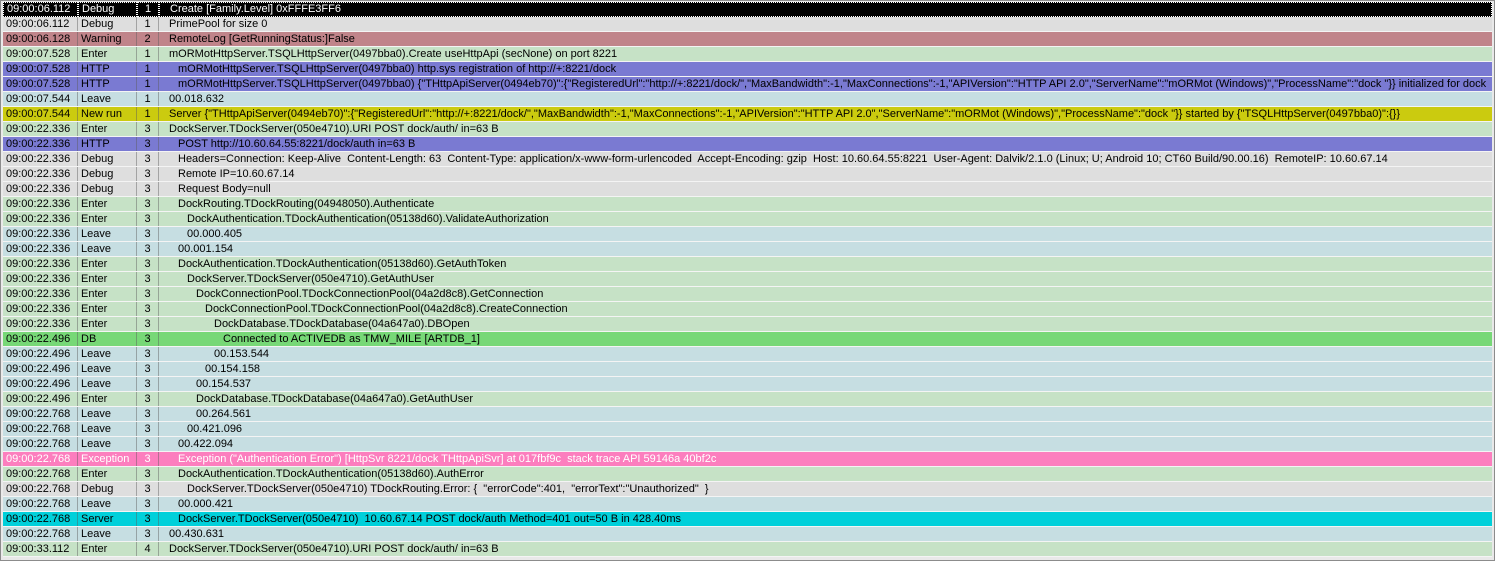 The width and height of the screenshot is (1495, 561). I want to click on log-row: 09:00:22.336 Leave 3 00.001.154, so click(747, 249).